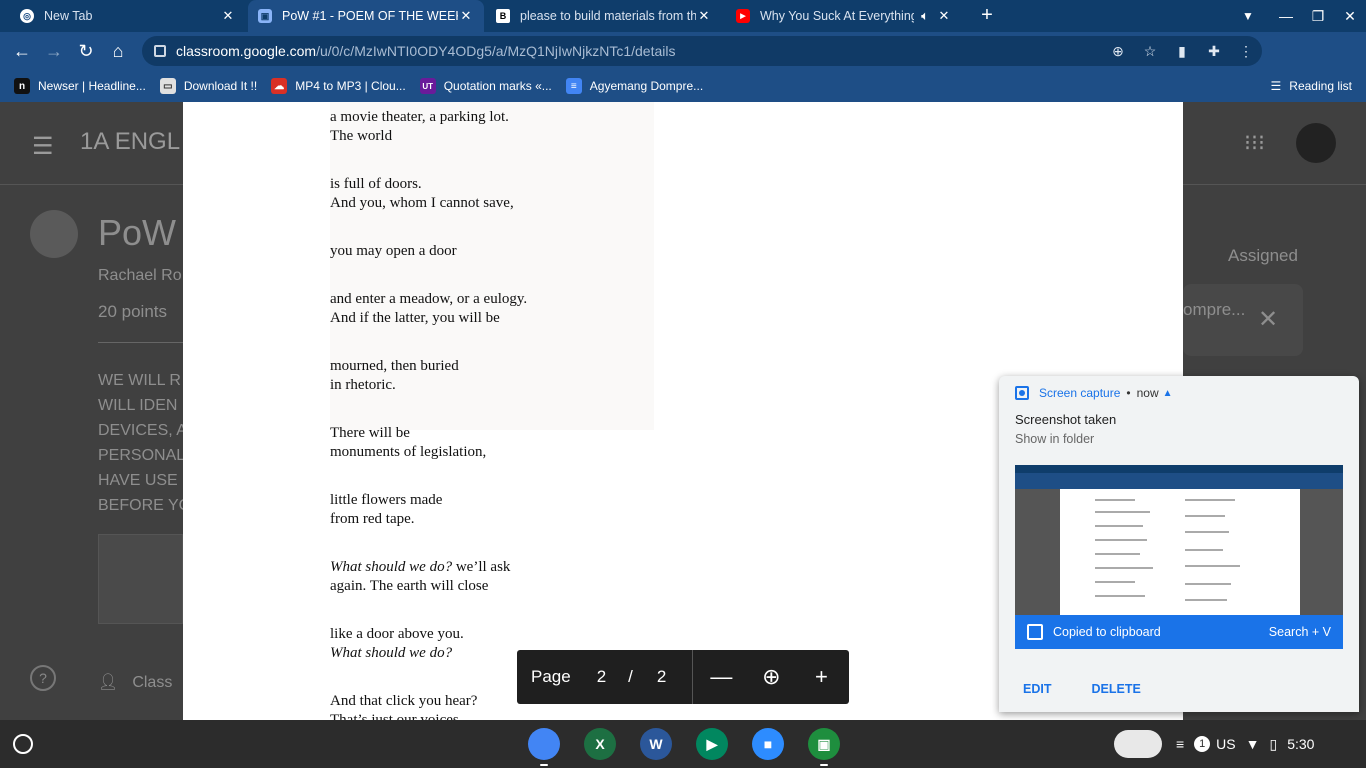  I want to click on back-icon: ←, so click(22, 51).